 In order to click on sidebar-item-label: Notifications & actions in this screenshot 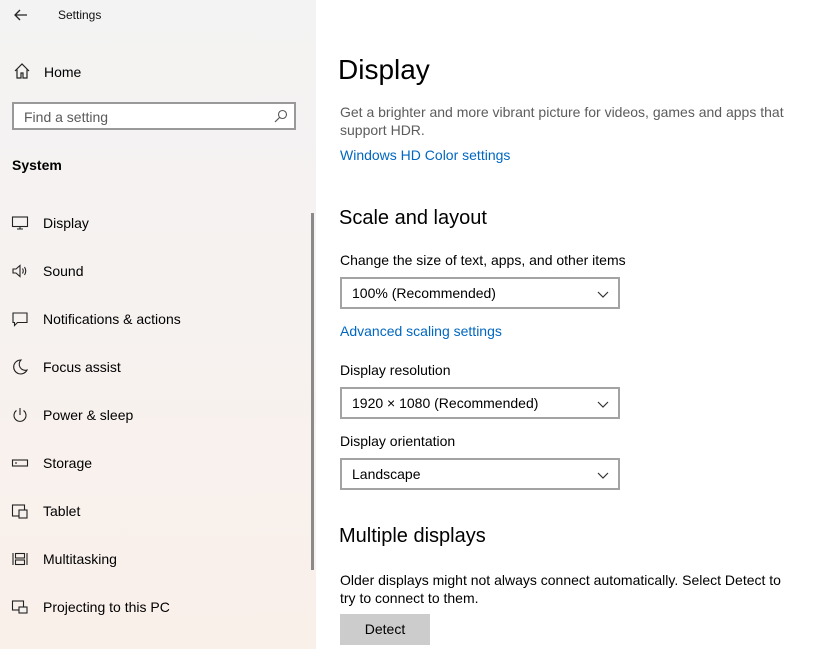, I will do `click(112, 319)`.